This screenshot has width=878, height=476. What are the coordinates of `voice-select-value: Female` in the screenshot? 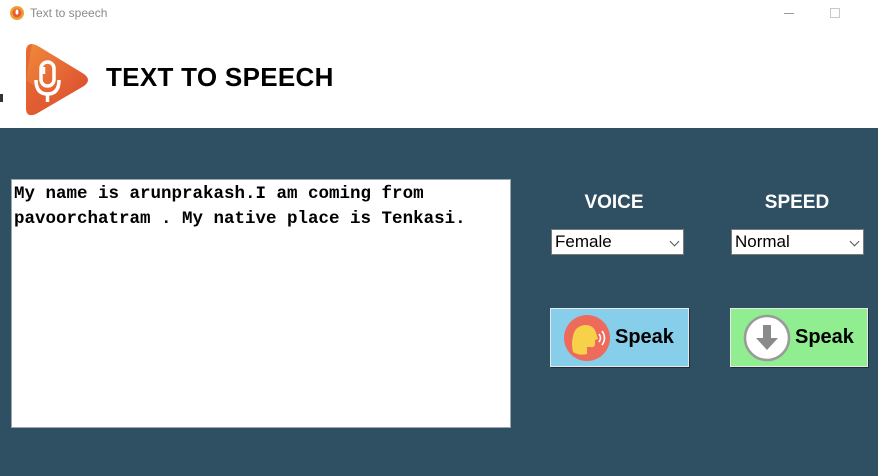 It's located at (583, 241).